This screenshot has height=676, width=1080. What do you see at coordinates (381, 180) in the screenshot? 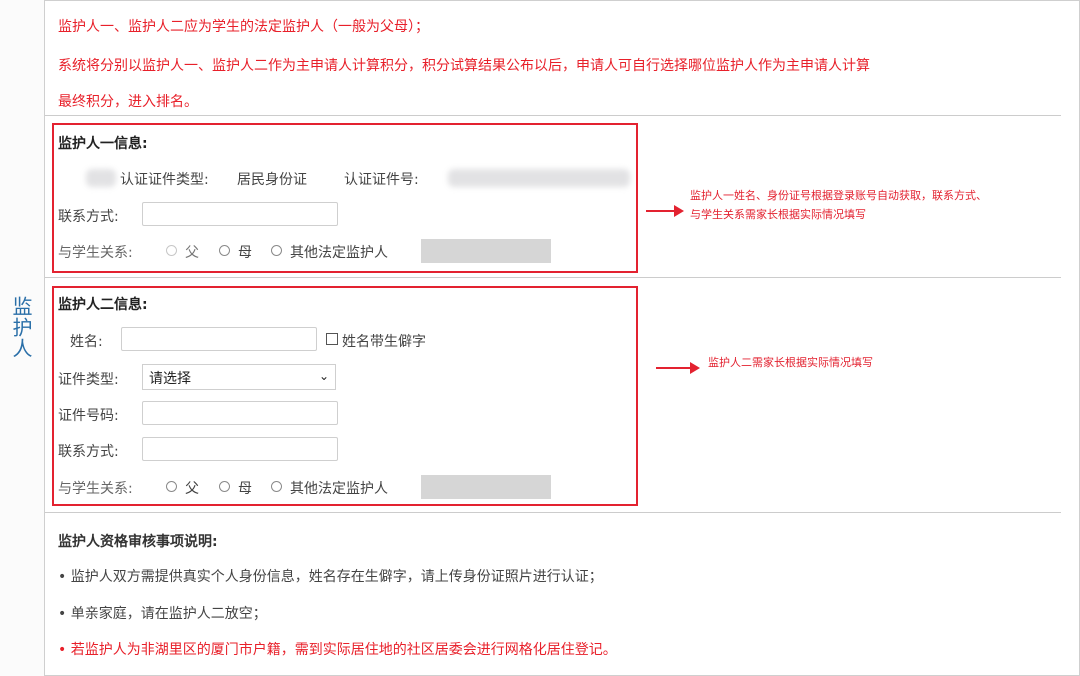
I see `guardian1-id-no-label: 认证证件号:` at bounding box center [381, 180].